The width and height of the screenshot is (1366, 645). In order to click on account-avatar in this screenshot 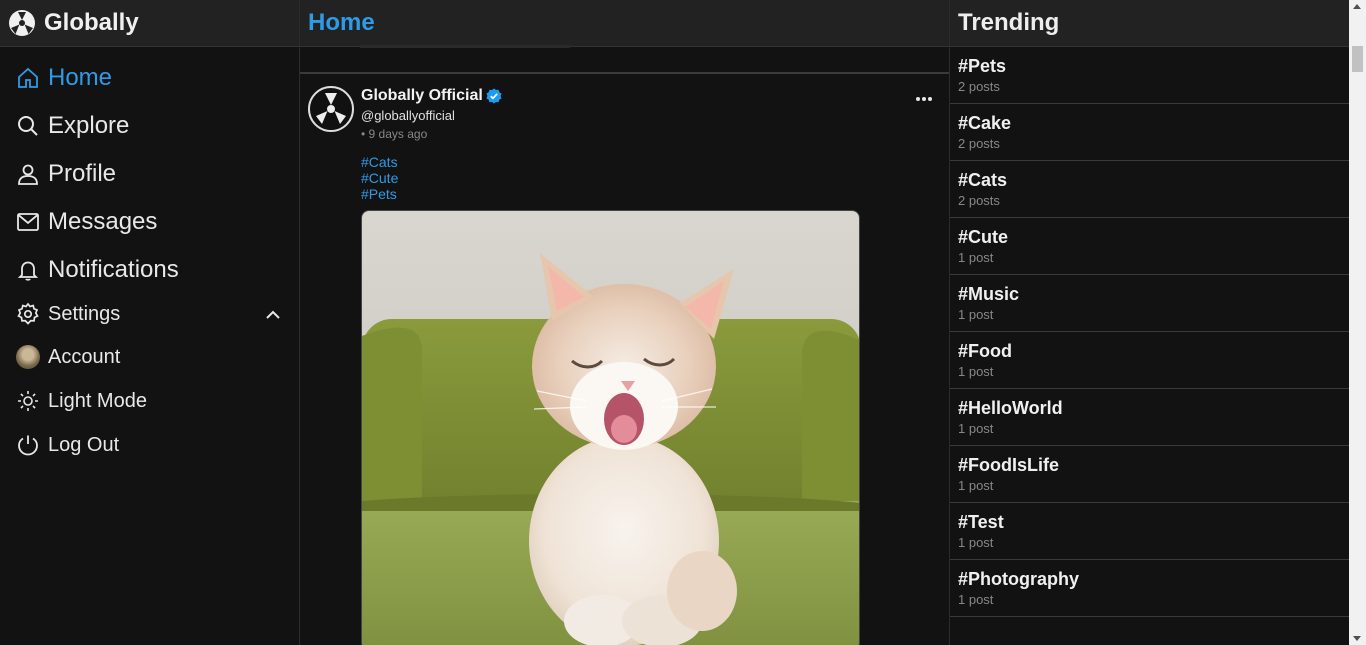, I will do `click(28, 357)`.